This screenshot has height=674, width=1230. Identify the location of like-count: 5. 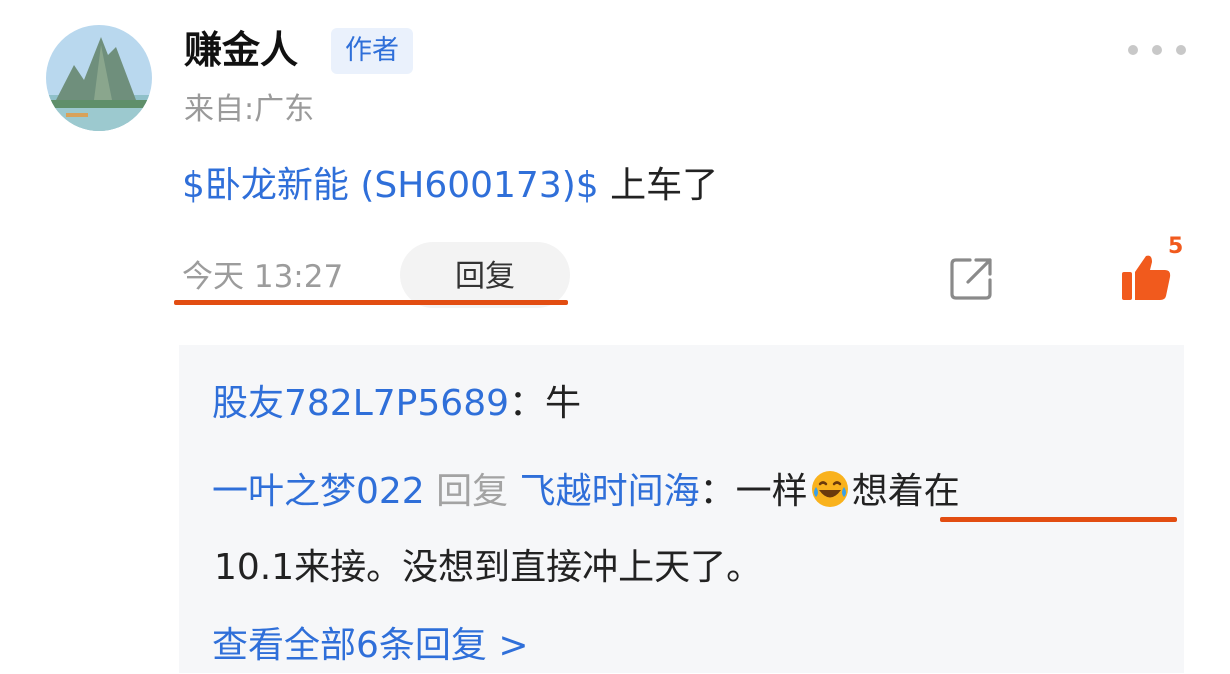
(1176, 246).